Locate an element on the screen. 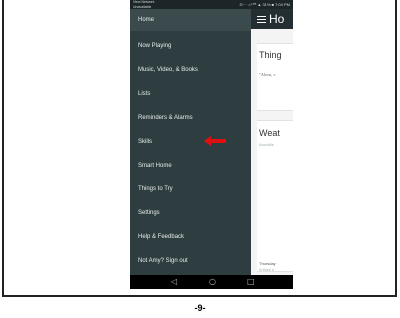  android-nav-bar: ◁ ○ □ is located at coordinates (211, 282).